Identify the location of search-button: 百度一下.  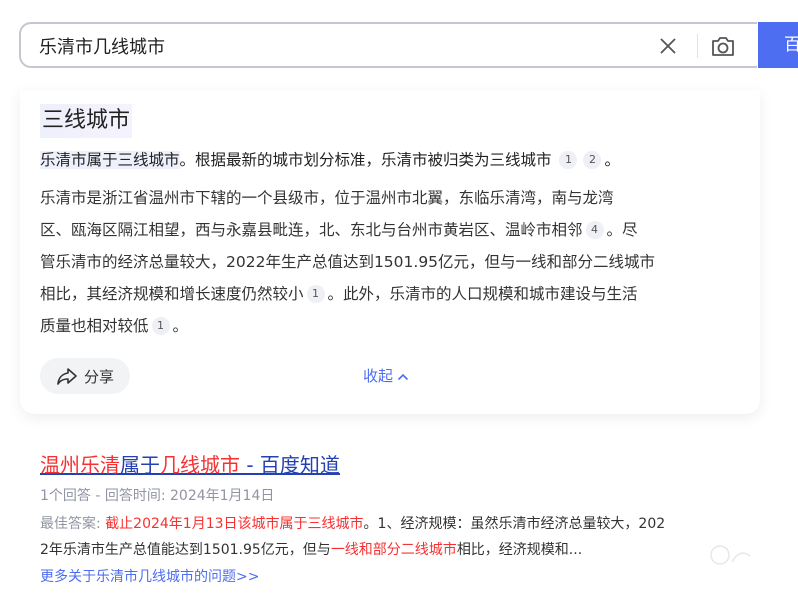
(778, 45).